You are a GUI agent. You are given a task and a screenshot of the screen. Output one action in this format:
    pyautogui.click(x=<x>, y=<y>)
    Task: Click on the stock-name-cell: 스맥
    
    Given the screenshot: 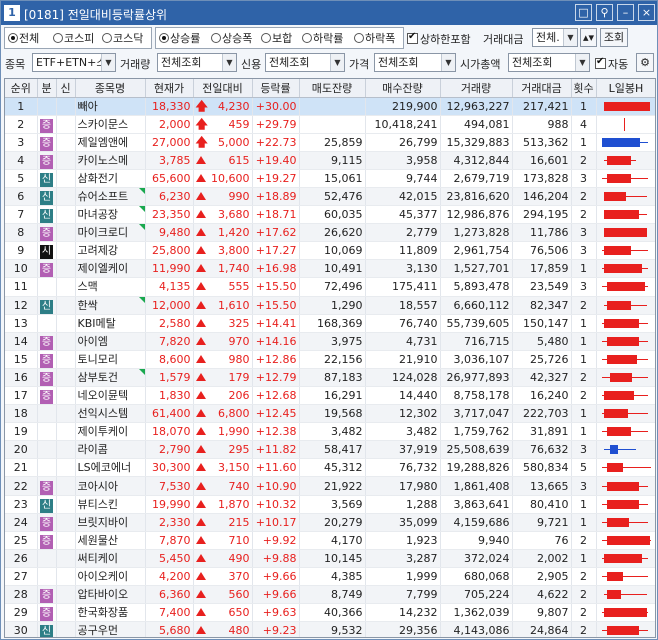 What is the action you would take?
    pyautogui.click(x=110, y=287)
    